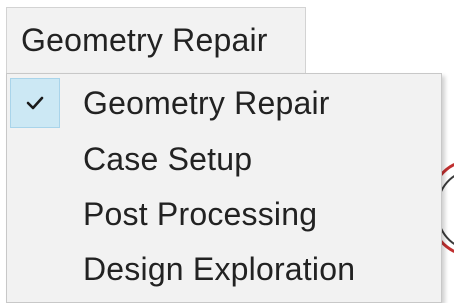 This screenshot has width=454, height=303. Describe the element at coordinates (35, 103) in the screenshot. I see `check-icon` at that location.